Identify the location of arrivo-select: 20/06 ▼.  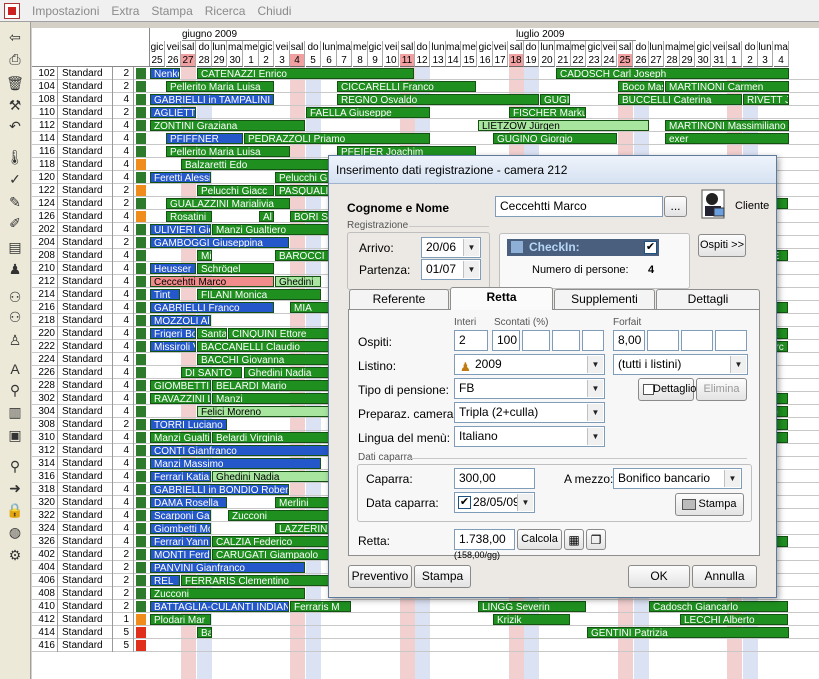
(451, 247).